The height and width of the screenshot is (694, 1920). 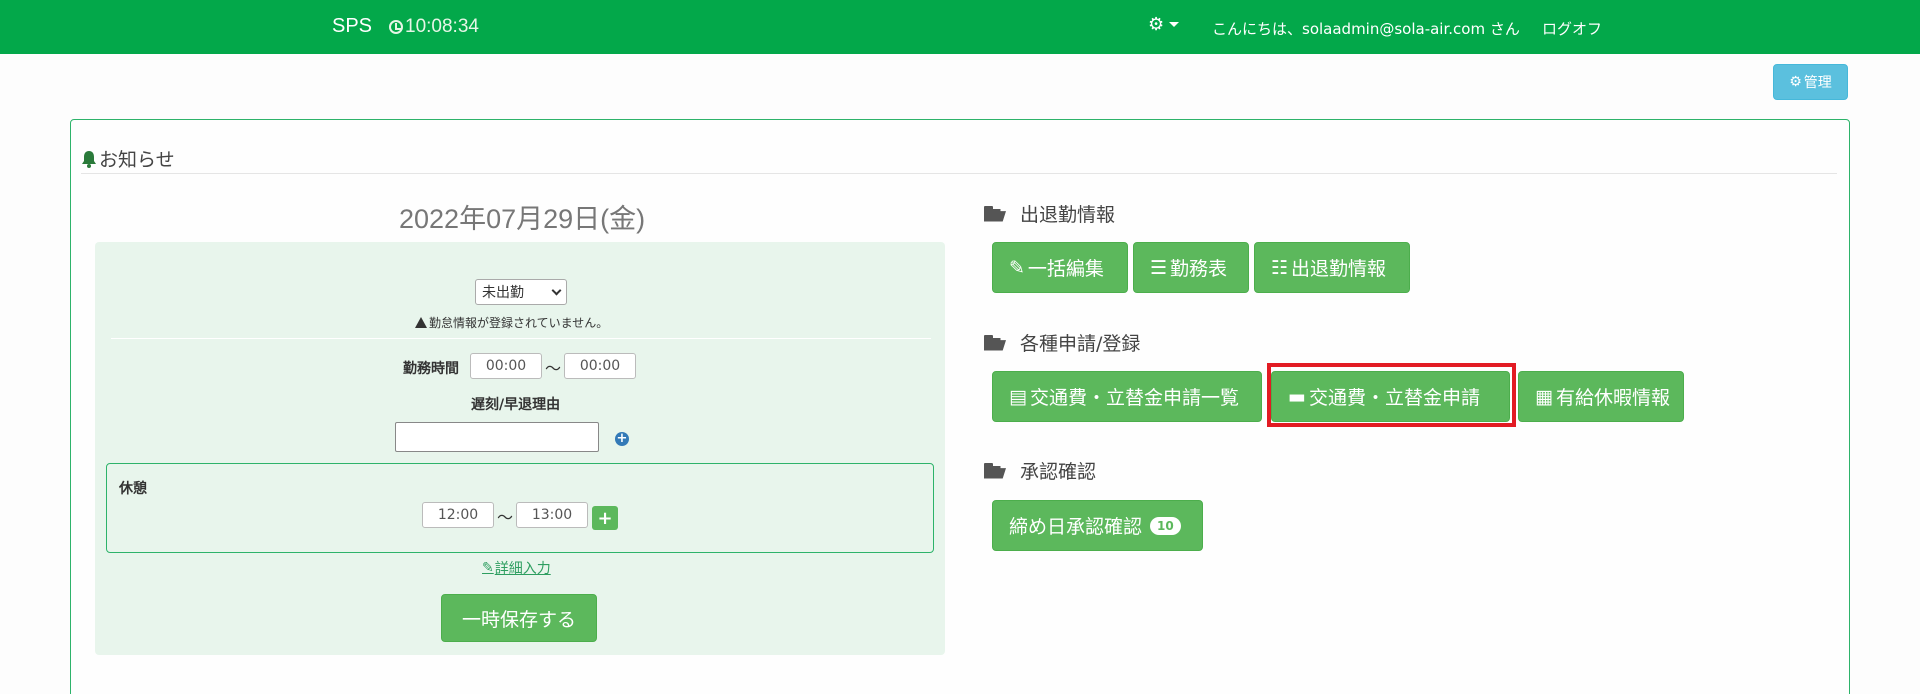 I want to click on list-icon: ☰, so click(x=1159, y=267).